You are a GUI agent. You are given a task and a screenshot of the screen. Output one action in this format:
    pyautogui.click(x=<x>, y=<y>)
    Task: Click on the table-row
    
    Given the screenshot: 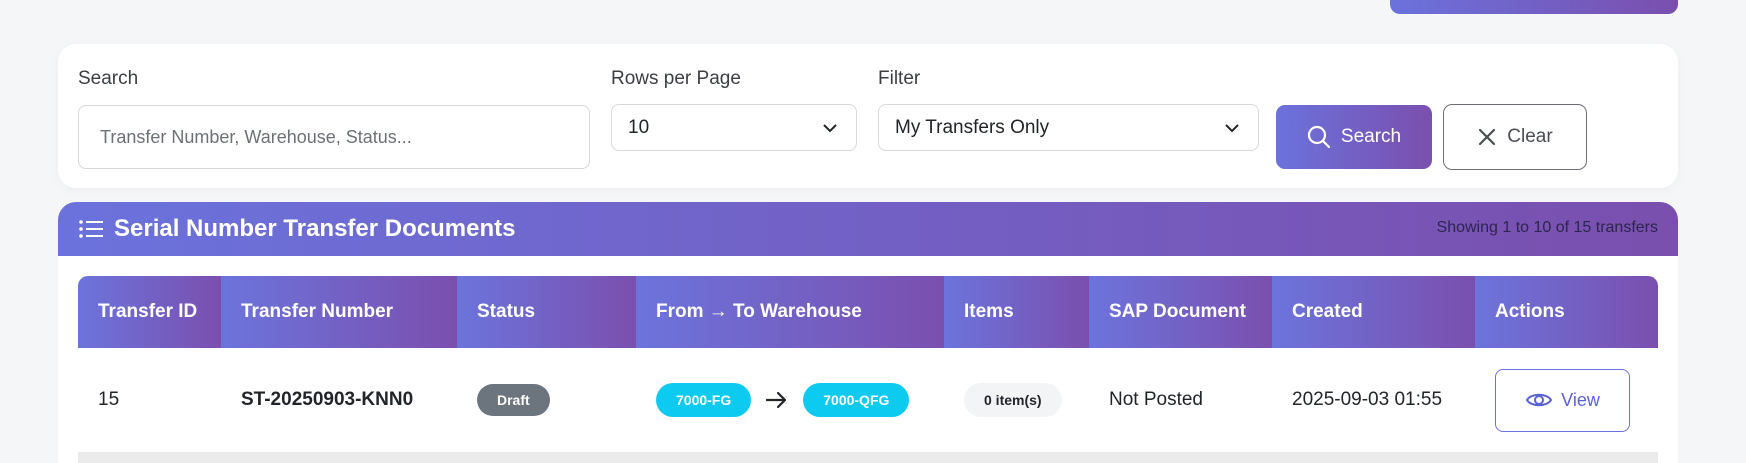 What is the action you would take?
    pyautogui.click(x=868, y=457)
    